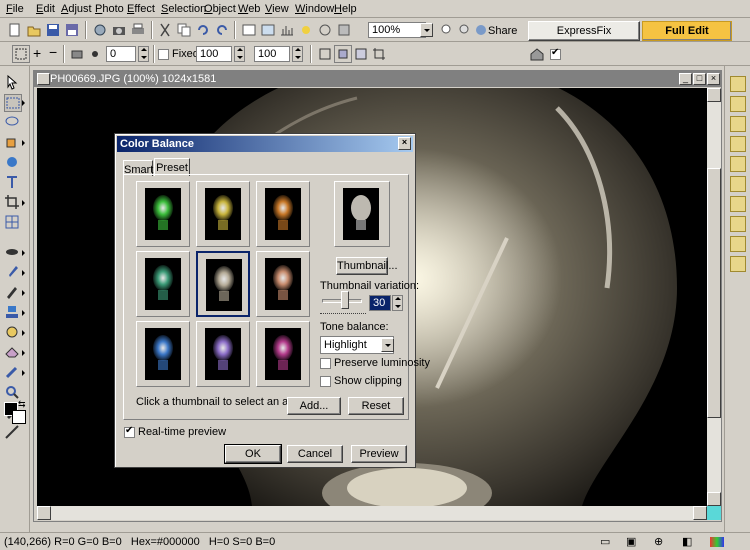  What do you see at coordinates (165, 30) in the screenshot?
I see `cut-icon` at bounding box center [165, 30].